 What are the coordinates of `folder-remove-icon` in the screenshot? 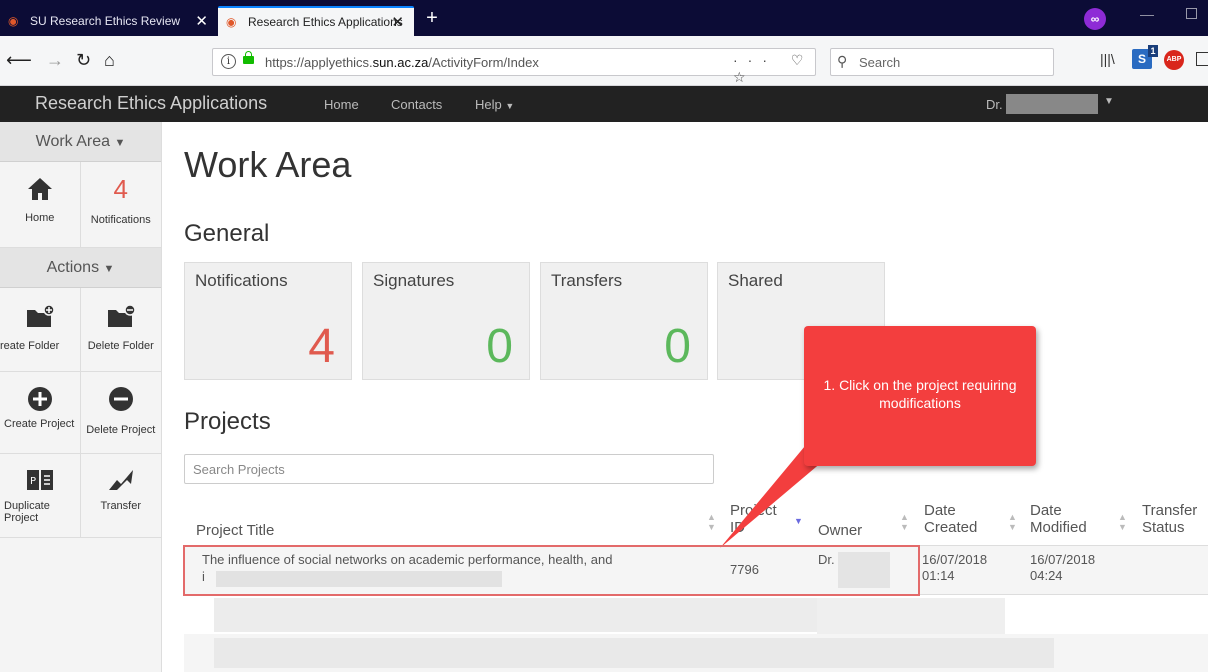 It's located at (121, 315).